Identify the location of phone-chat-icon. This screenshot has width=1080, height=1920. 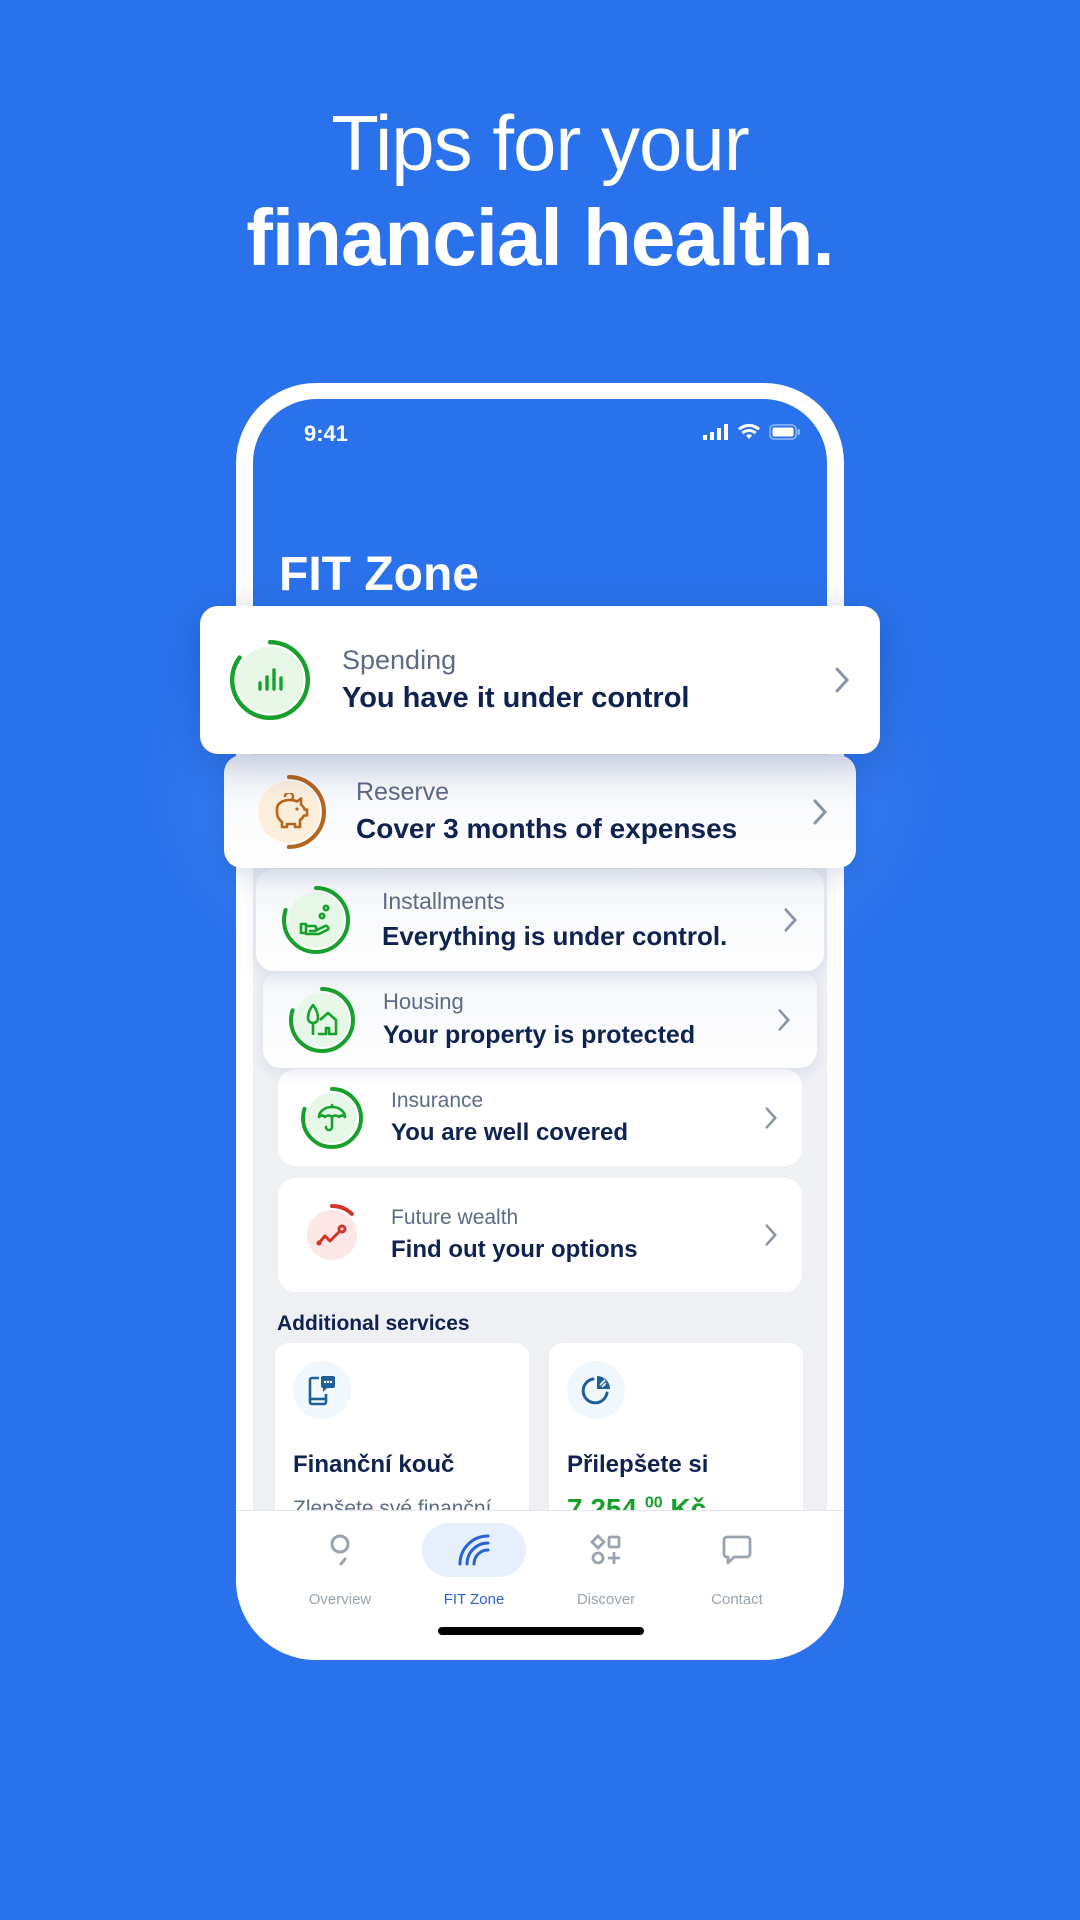
(321, 1391).